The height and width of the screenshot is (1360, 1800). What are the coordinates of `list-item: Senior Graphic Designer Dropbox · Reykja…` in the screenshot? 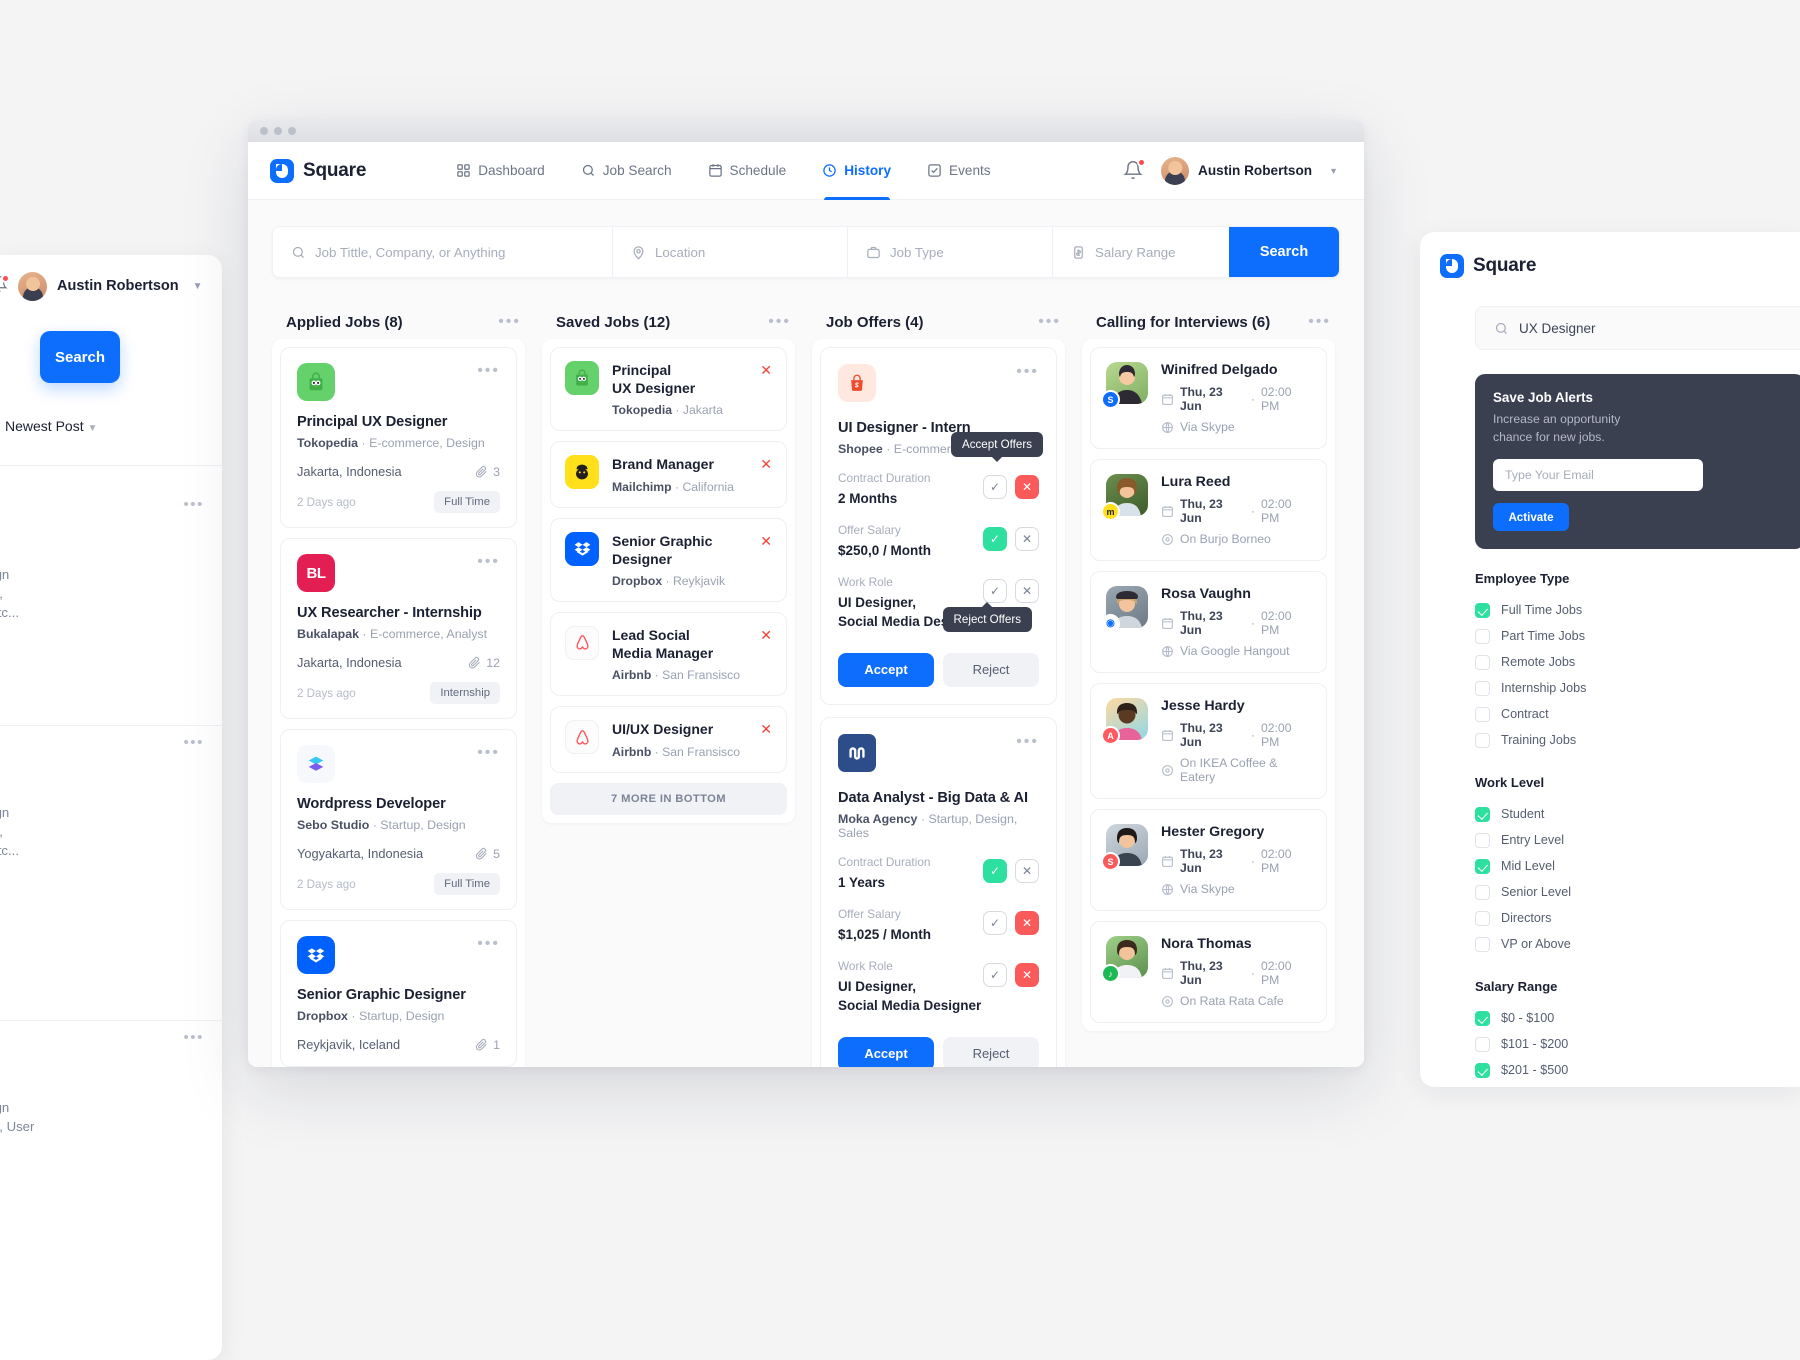 It's located at (668, 559).